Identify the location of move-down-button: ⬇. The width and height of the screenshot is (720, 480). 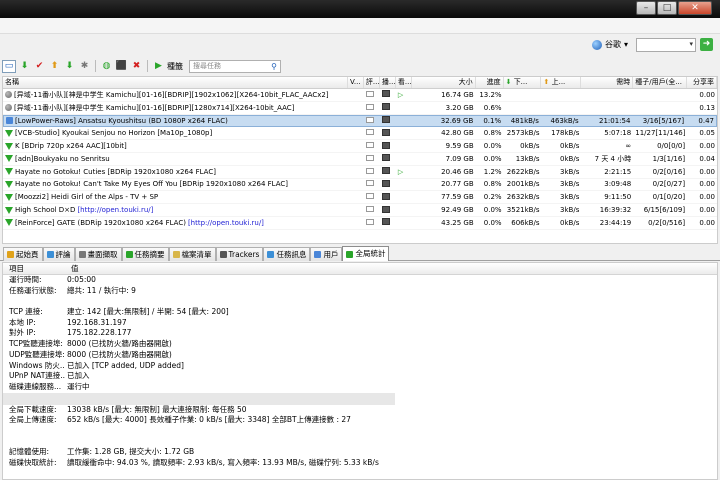
(69, 66).